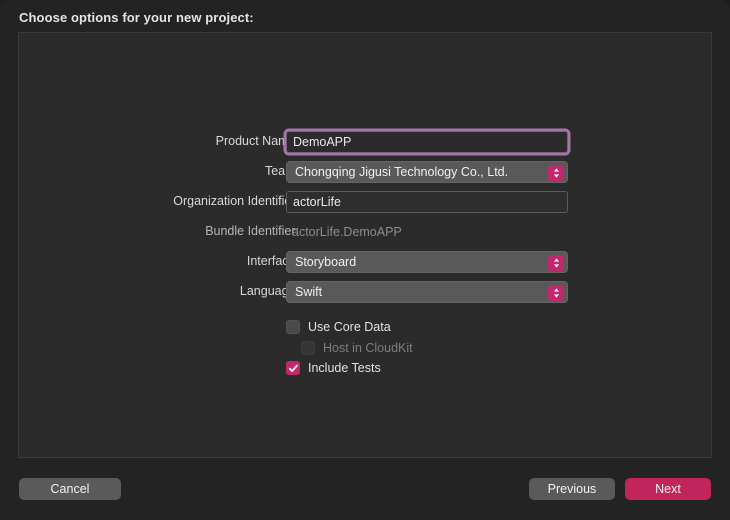 The height and width of the screenshot is (520, 730). I want to click on include-tests-label: Include Tests, so click(344, 368).